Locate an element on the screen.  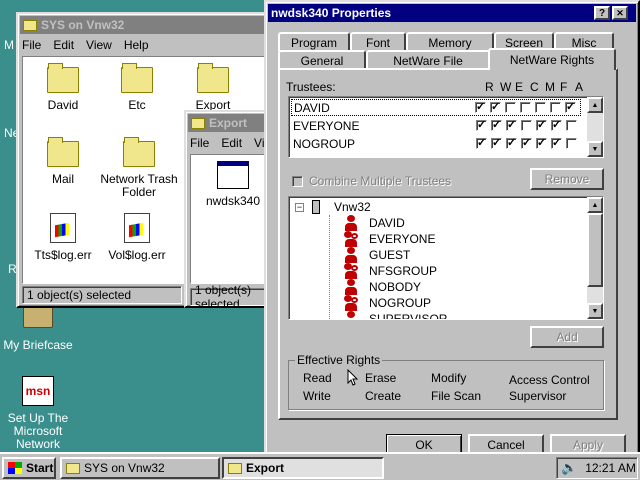
scroll-thumb is located at coordinates (595, 250).